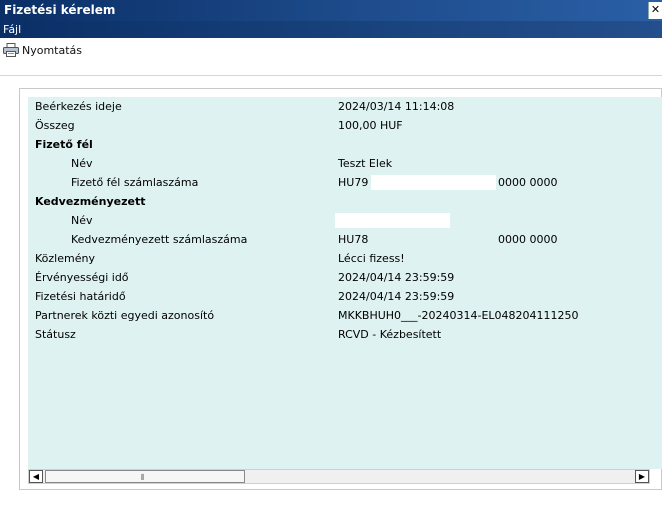 Image resolution: width=662 pixels, height=505 pixels. What do you see at coordinates (345, 201) in the screenshot?
I see `row-beneficiary-section: Kedvezményezett` at bounding box center [345, 201].